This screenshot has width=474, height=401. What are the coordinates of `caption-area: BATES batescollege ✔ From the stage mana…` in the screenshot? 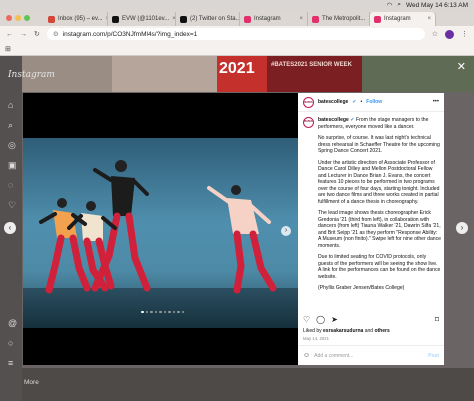 It's located at (372, 215).